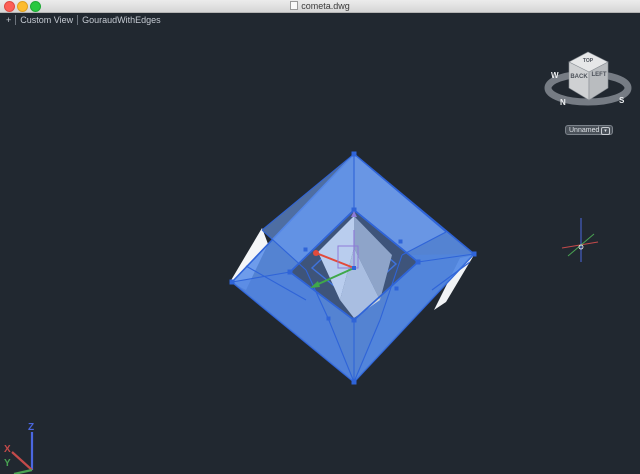 The width and height of the screenshot is (640, 474). I want to click on ucs-labels: Z X Y, so click(19, 445).